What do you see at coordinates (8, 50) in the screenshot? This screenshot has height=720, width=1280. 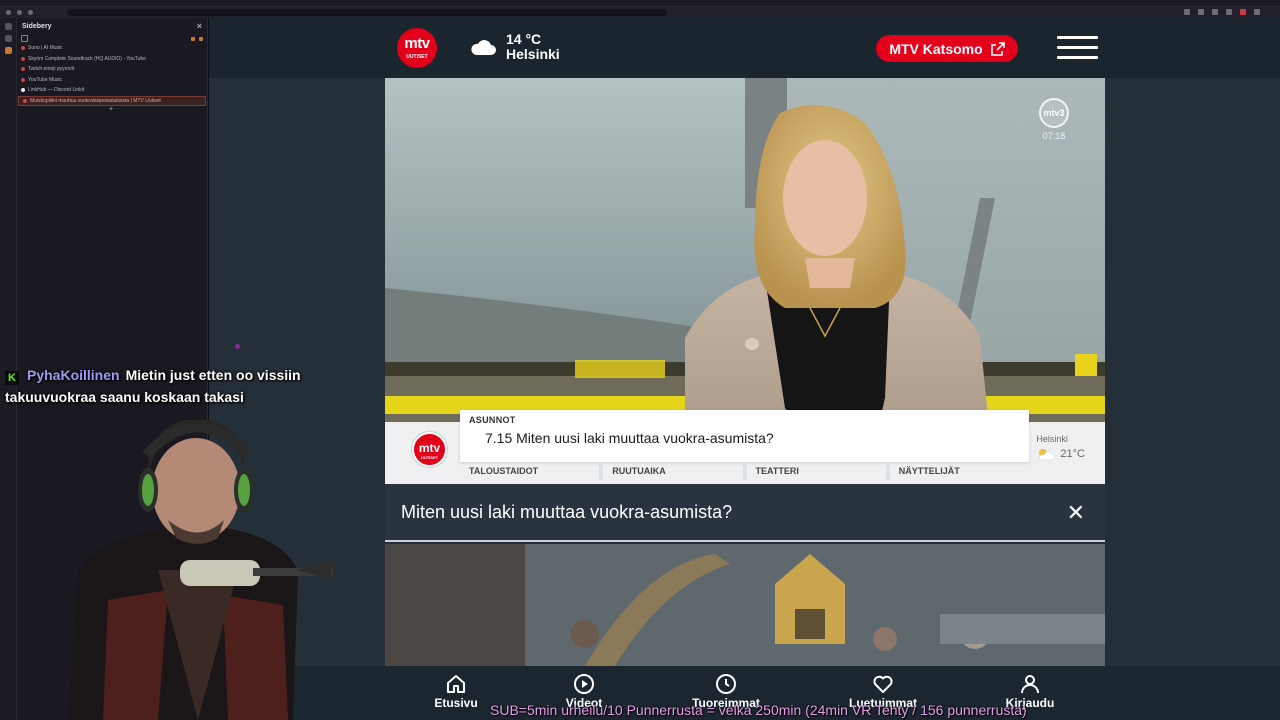 I see `sidebery-panel-icon` at bounding box center [8, 50].